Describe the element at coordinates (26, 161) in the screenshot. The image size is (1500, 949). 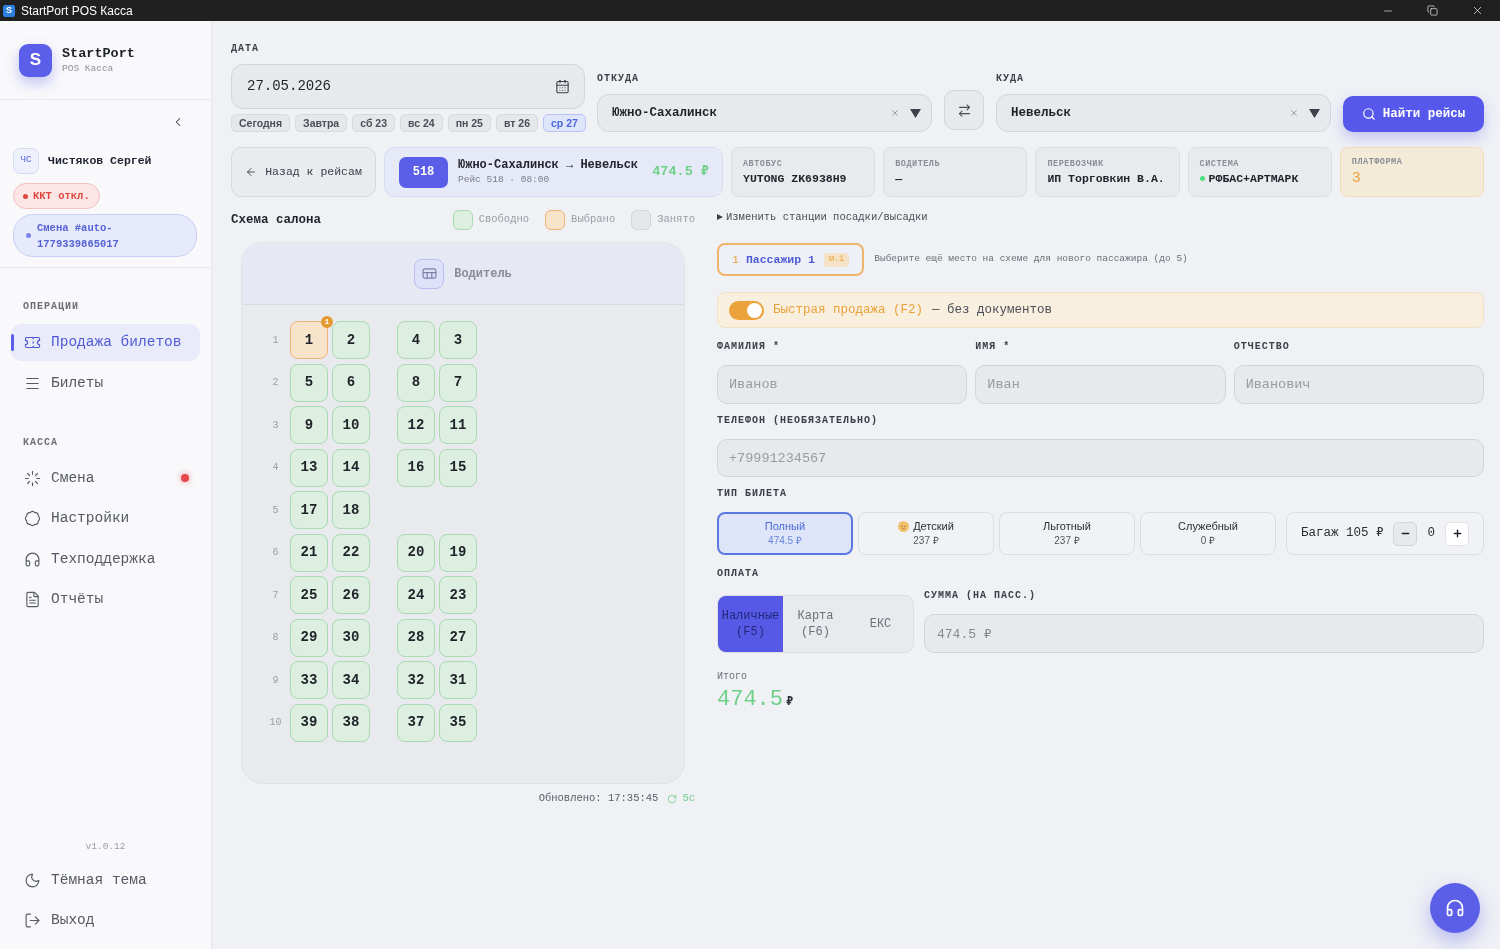
I see `user-initials: ЧС` at that location.